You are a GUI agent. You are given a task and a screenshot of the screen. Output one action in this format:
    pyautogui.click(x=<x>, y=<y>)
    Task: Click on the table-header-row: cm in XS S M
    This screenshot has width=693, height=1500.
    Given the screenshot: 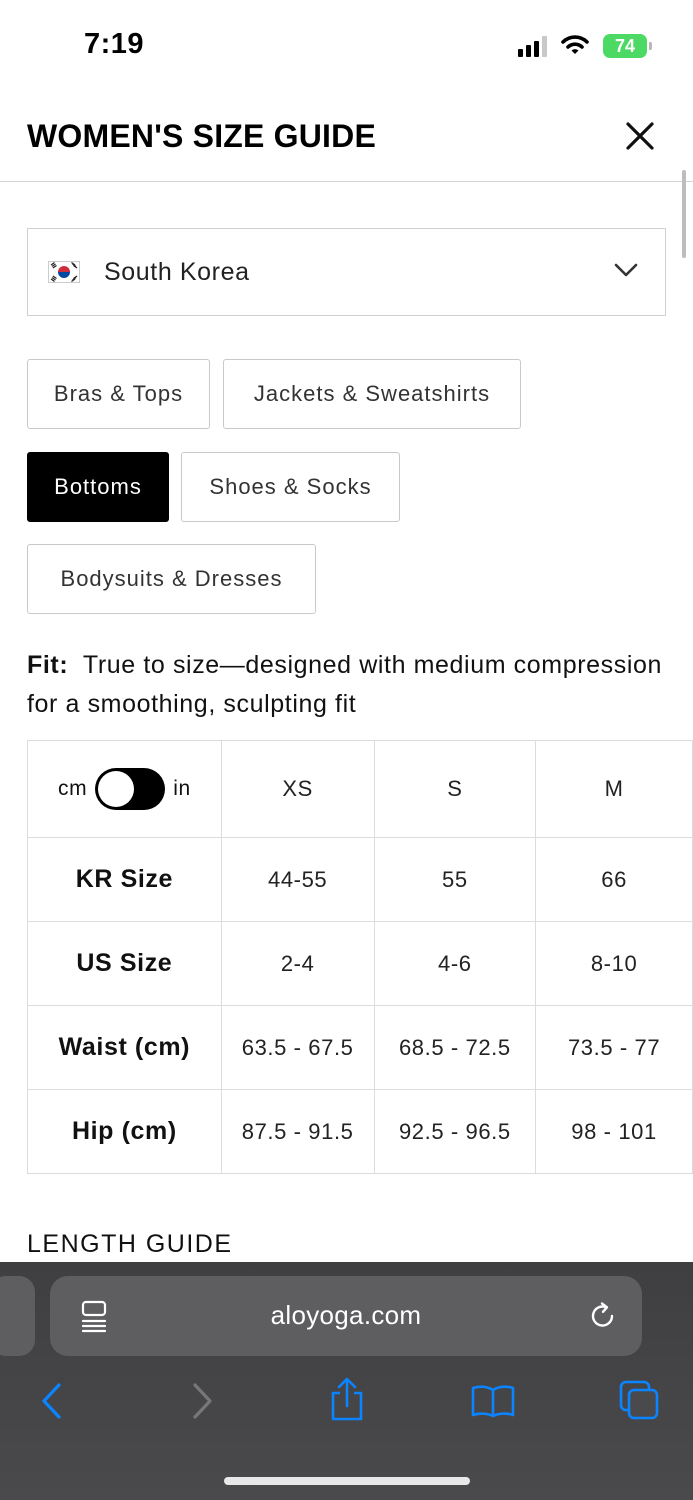 What is the action you would take?
    pyautogui.click(x=360, y=789)
    